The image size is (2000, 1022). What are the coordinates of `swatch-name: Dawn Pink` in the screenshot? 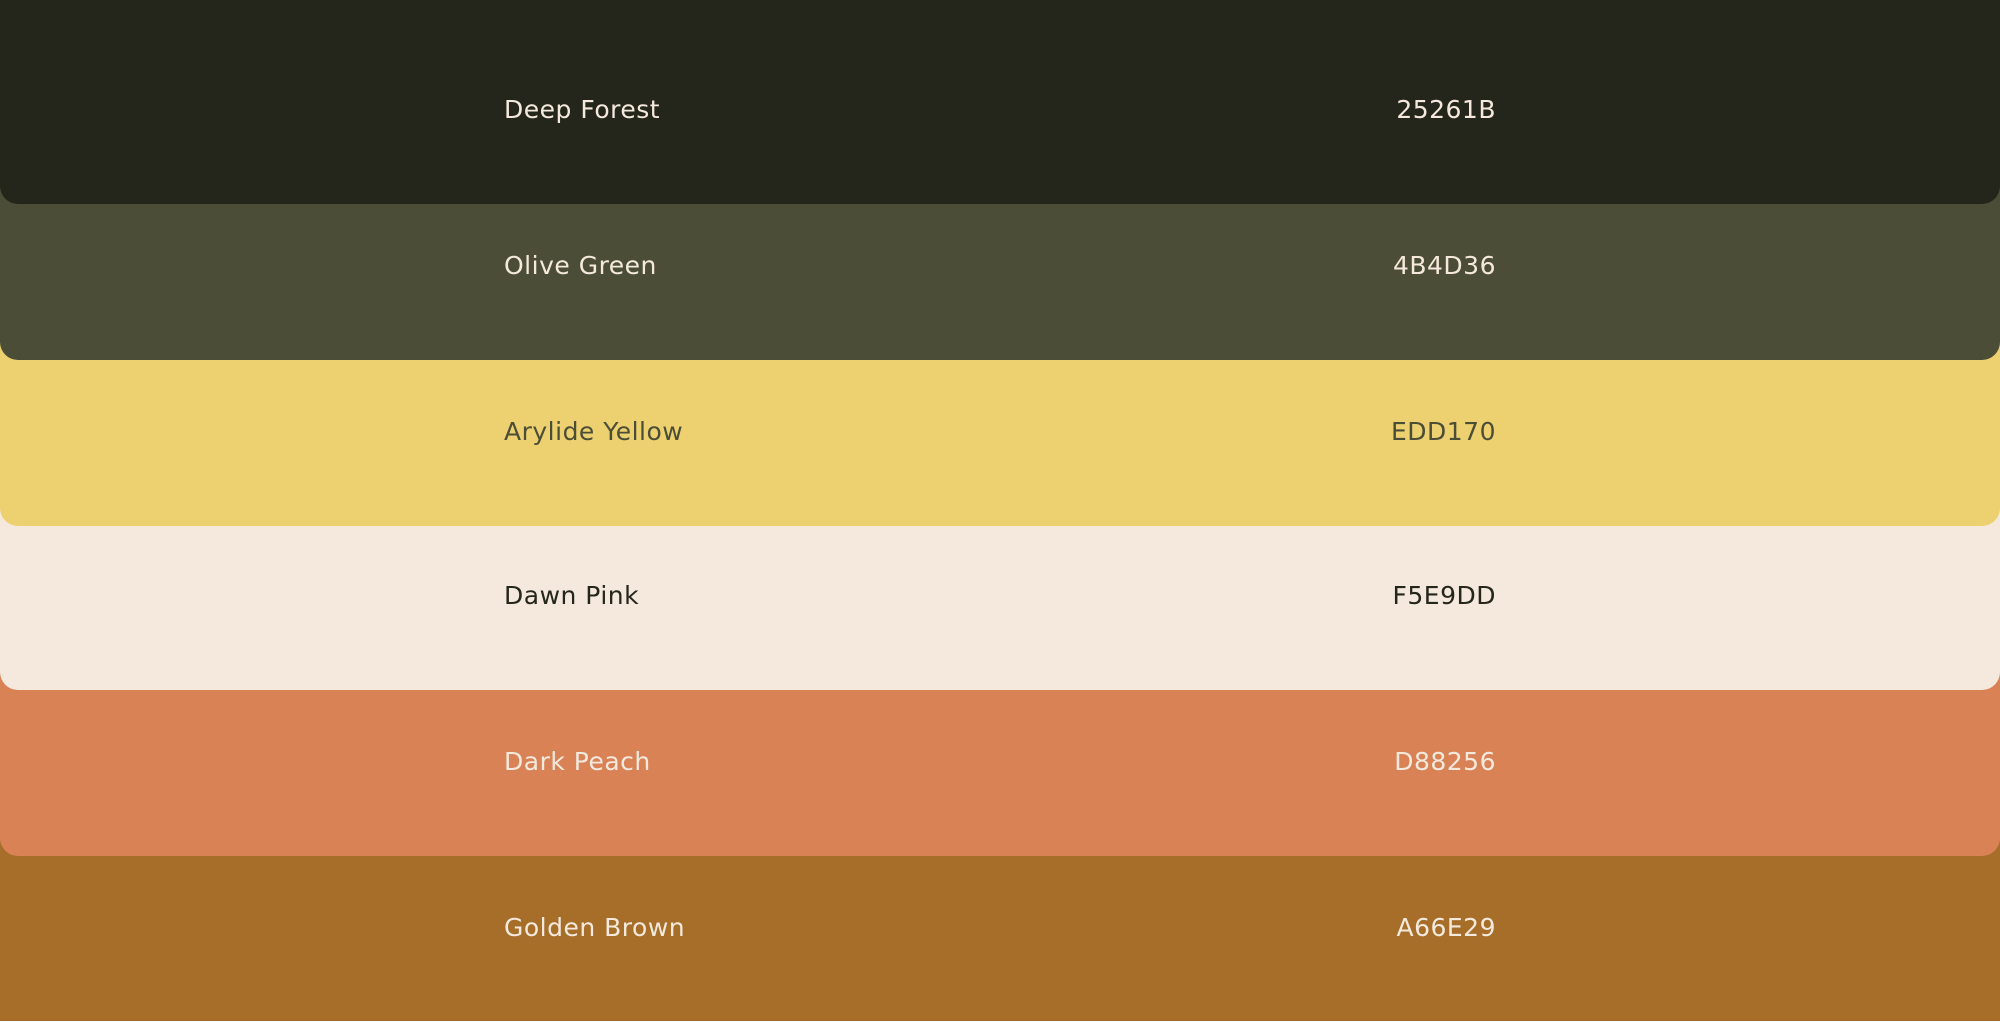 It's located at (572, 595).